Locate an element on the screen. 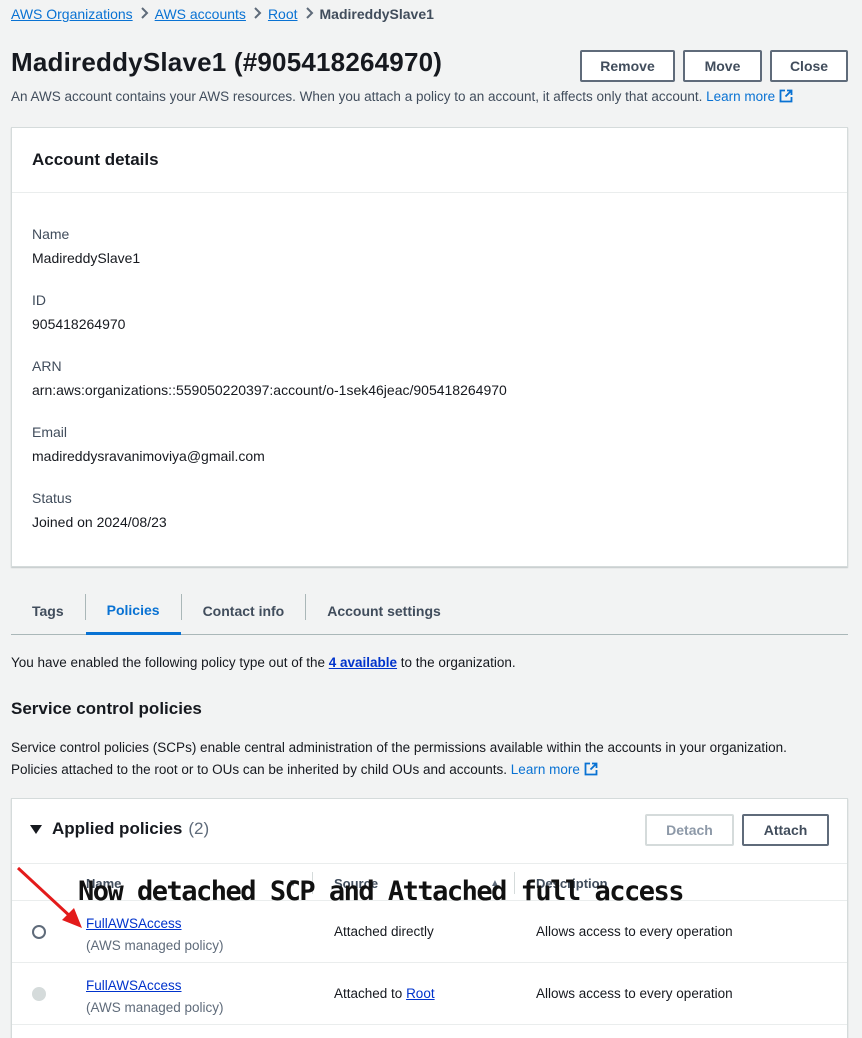 Image resolution: width=862 pixels, height=1038 pixels. applied-policies-header: Applied policies (2) is located at coordinates (119, 829).